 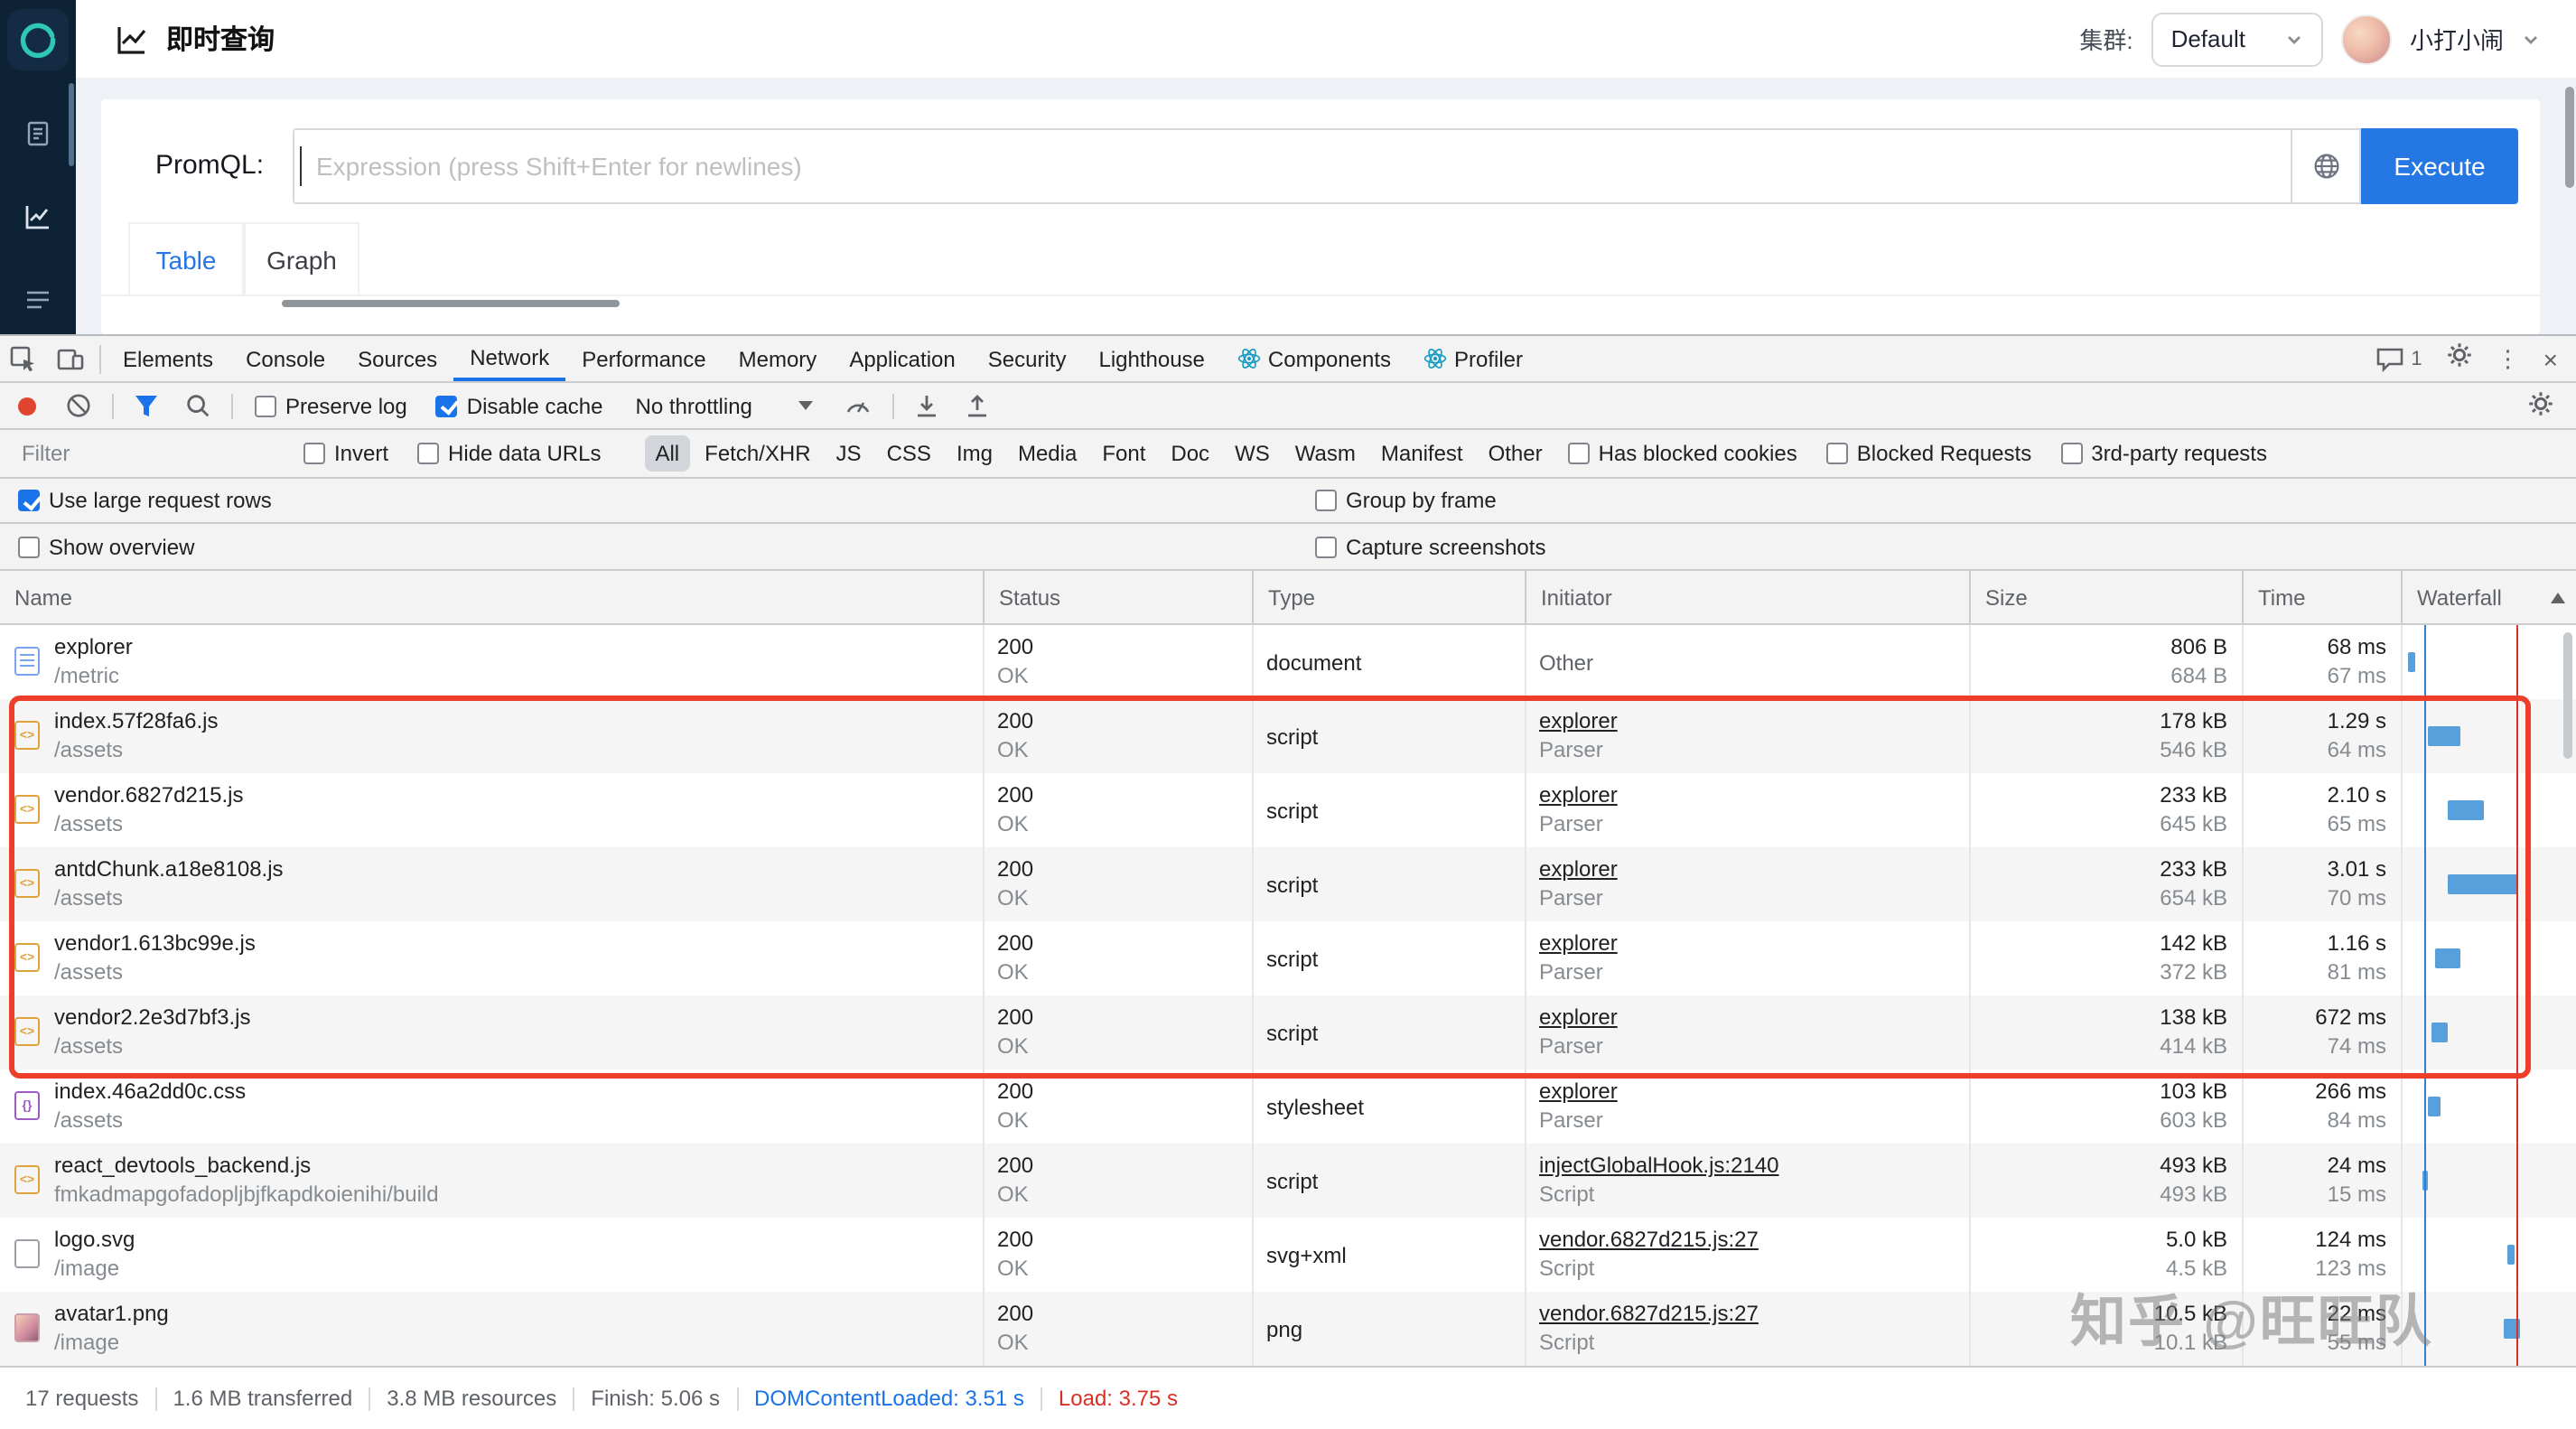 What do you see at coordinates (1016, 1017) in the screenshot?
I see `status-code: 200` at bounding box center [1016, 1017].